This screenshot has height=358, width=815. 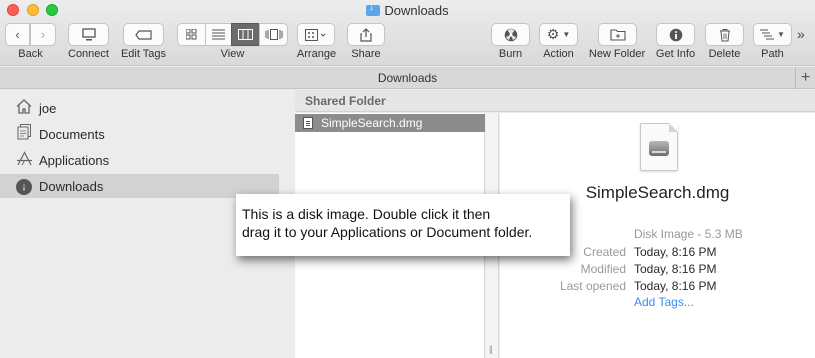 What do you see at coordinates (603, 269) in the screenshot?
I see `meta-key: Modified` at bounding box center [603, 269].